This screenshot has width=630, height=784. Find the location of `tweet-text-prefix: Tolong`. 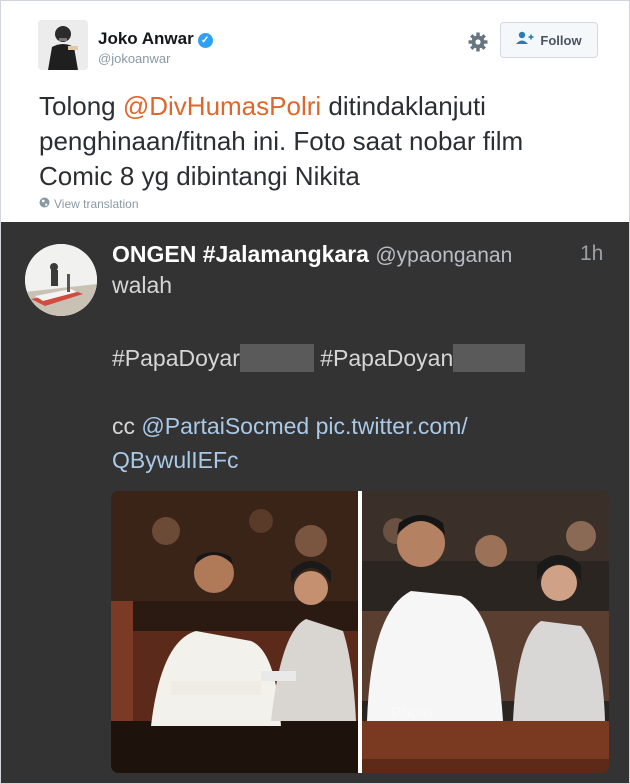

tweet-text-prefix: Tolong is located at coordinates (81, 106).